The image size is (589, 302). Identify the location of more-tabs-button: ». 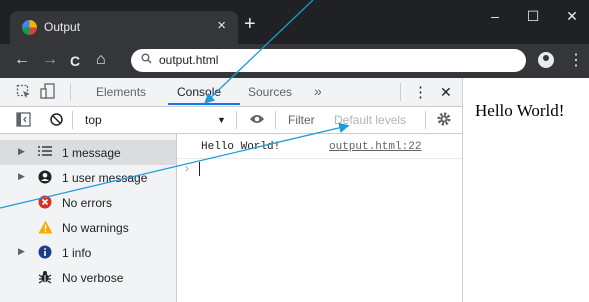
(318, 91).